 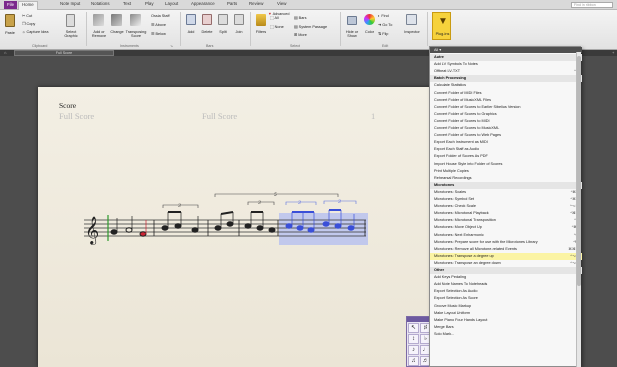 I want to click on select-all-button: ⬚ All, so click(x=274, y=18).